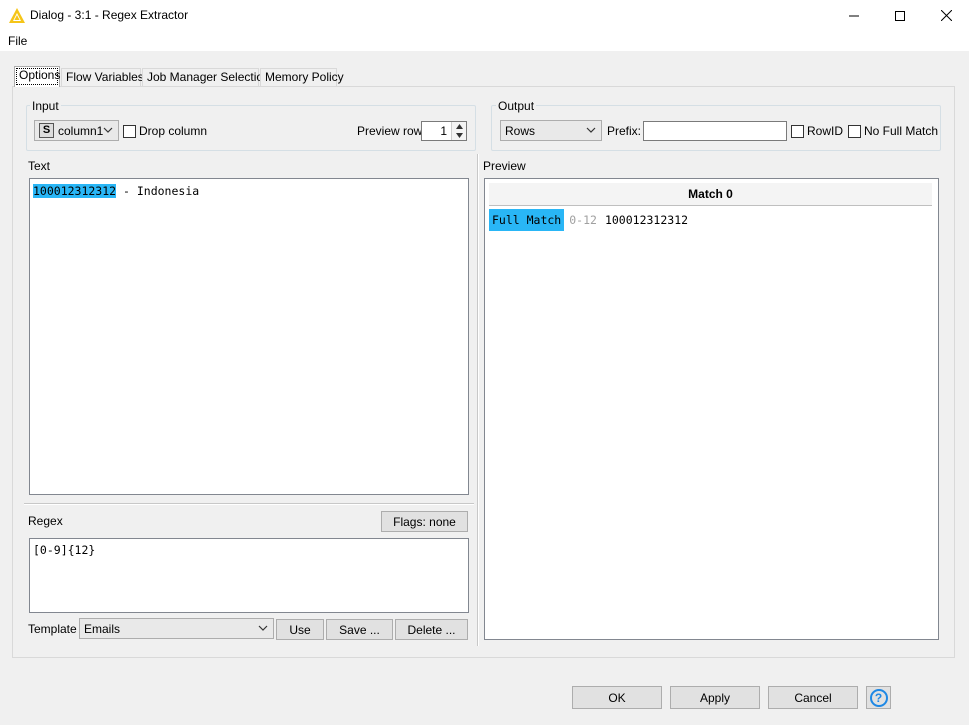  Describe the element at coordinates (825, 131) in the screenshot. I see `rowid-label: RowID` at that location.